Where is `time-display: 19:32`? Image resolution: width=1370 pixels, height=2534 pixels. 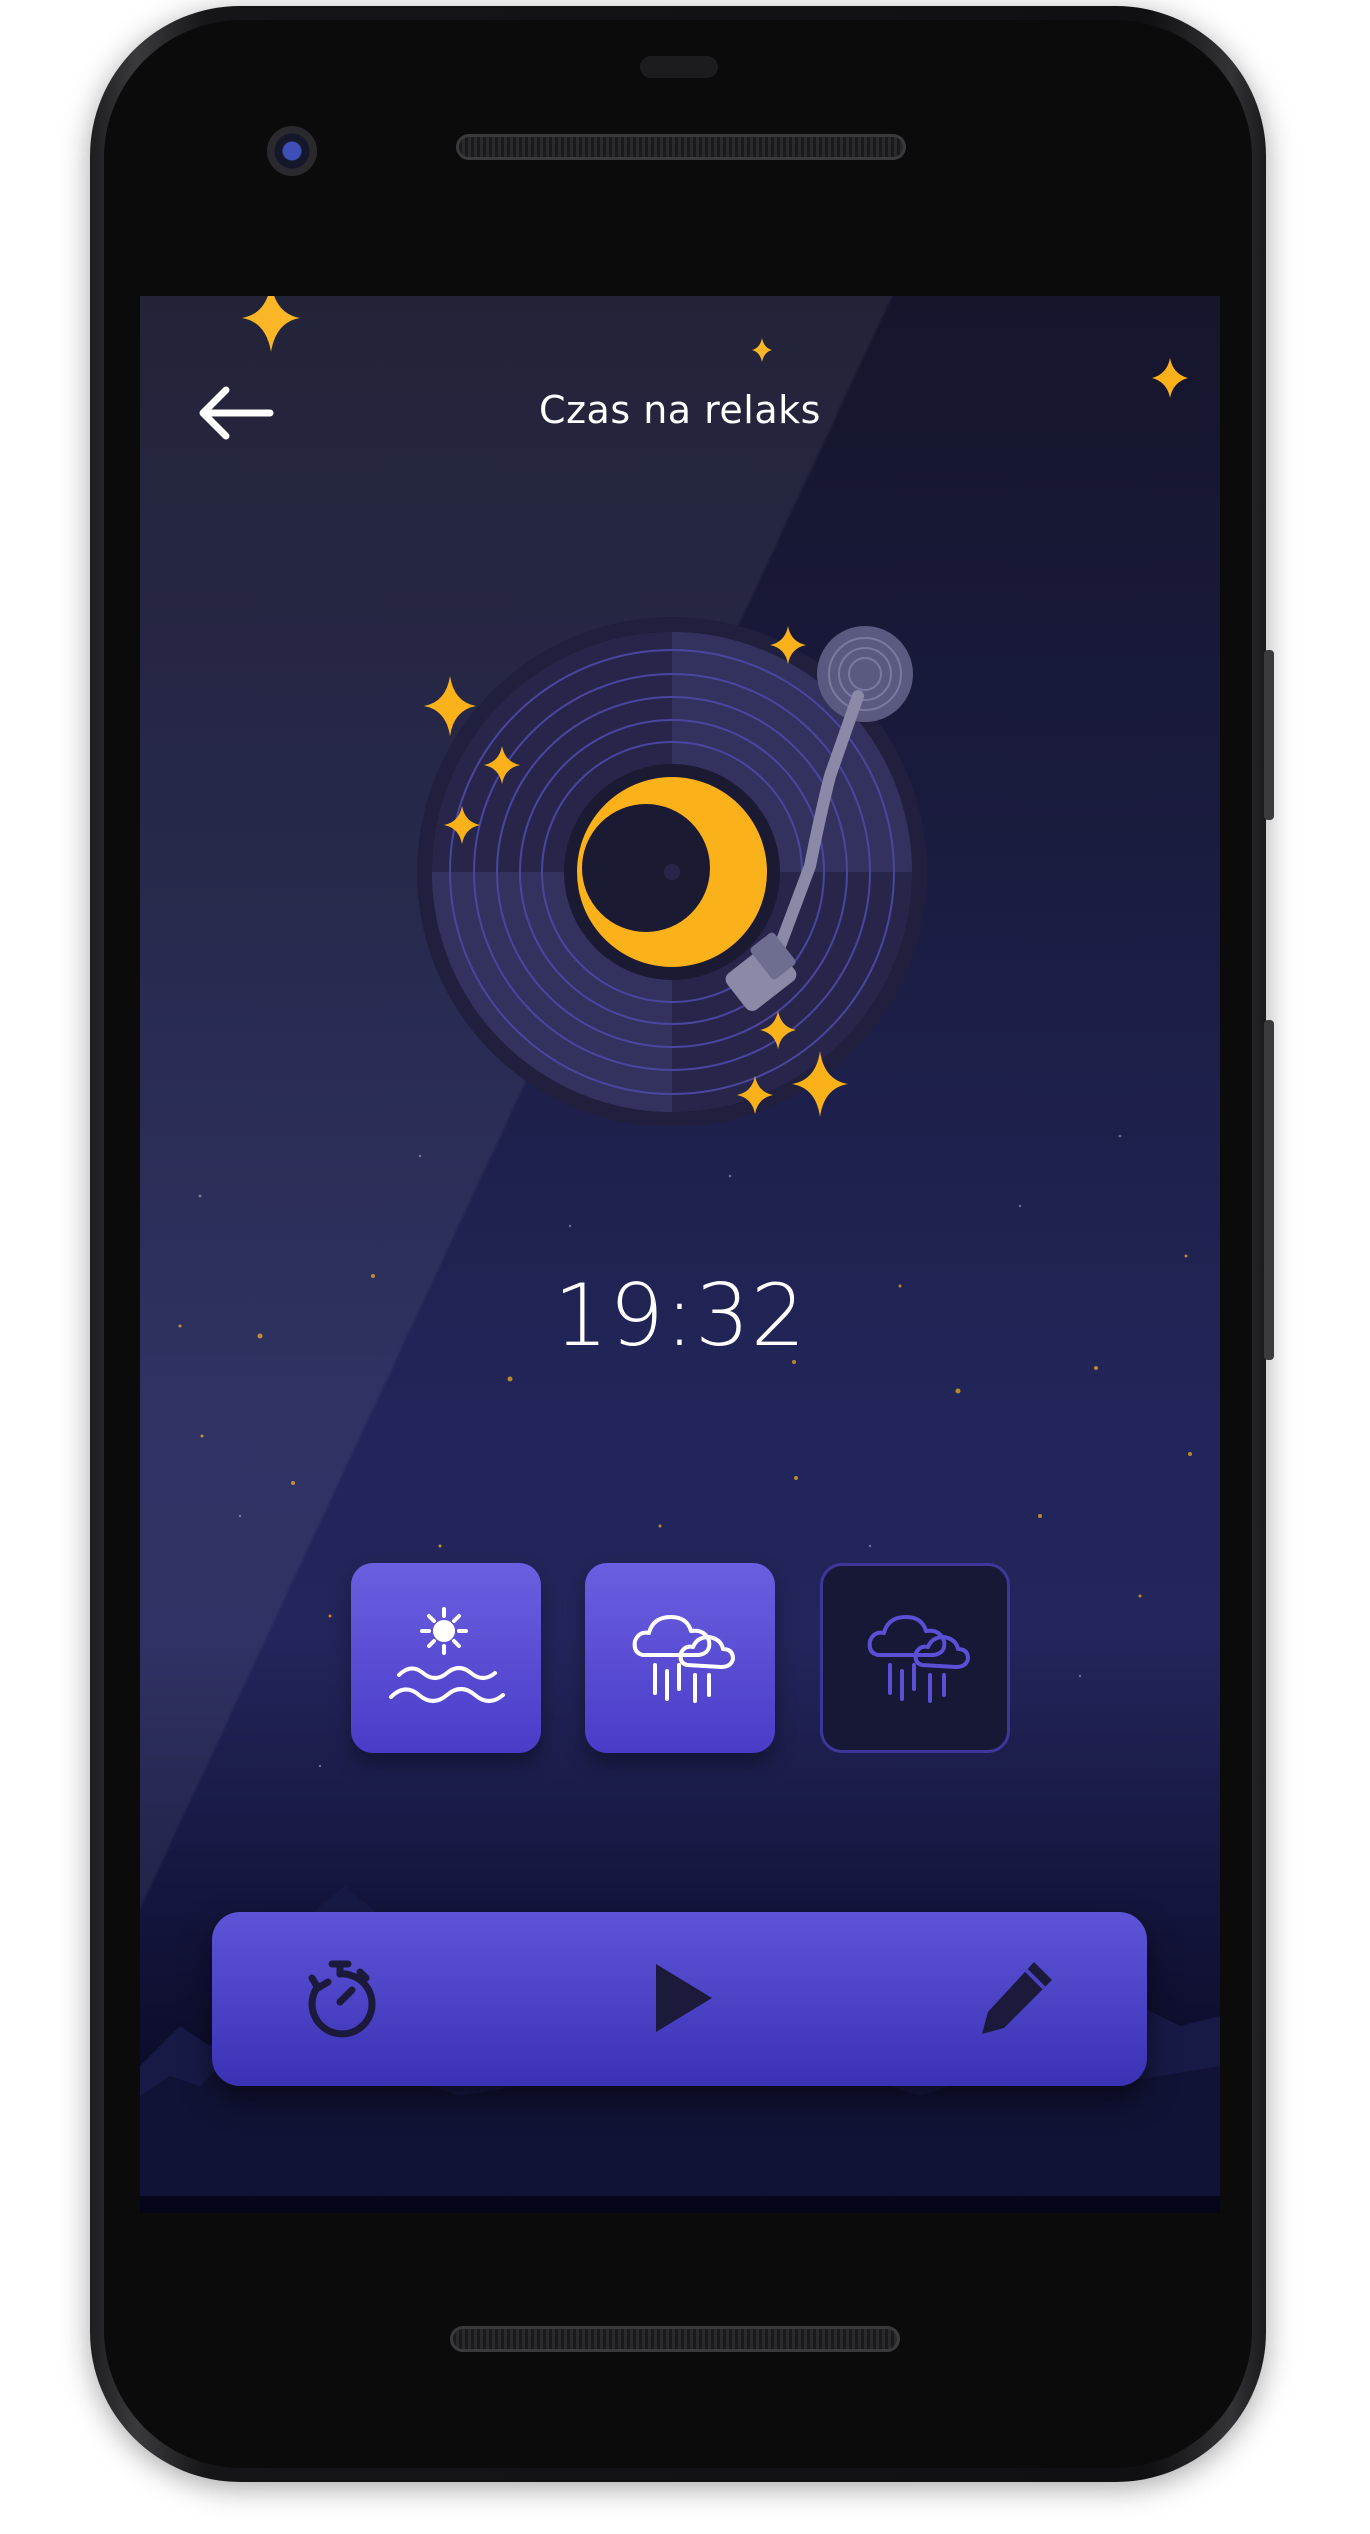 time-display: 19:32 is located at coordinates (680, 1316).